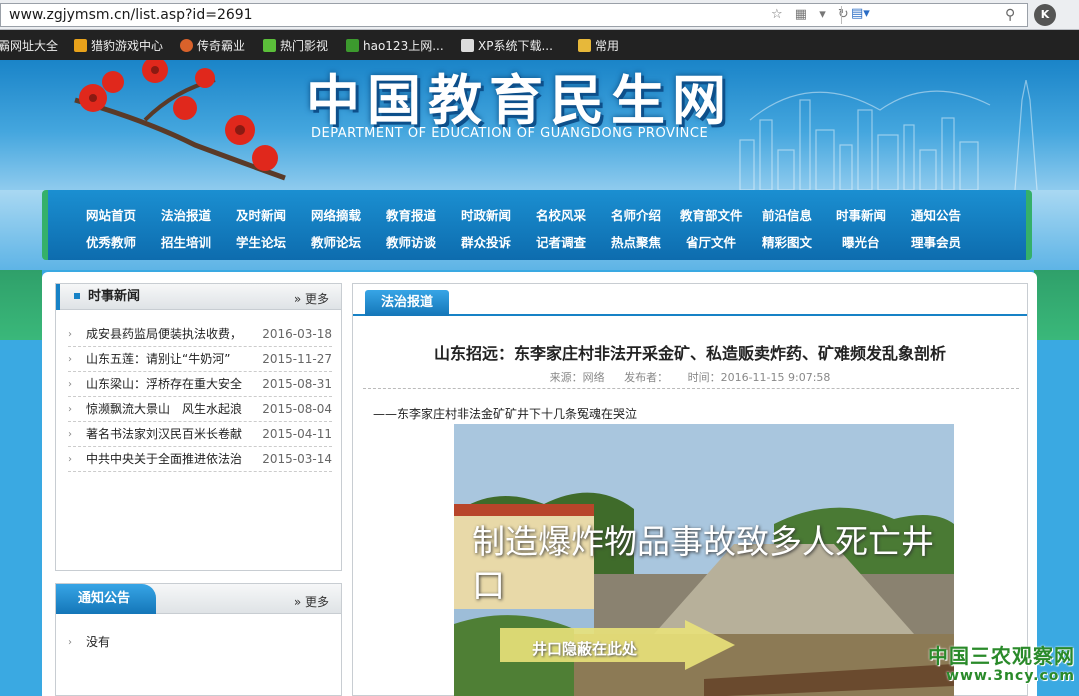 The image size is (1079, 696). What do you see at coordinates (787, 241) in the screenshot?
I see `nav-item: 精彩图文` at bounding box center [787, 241].